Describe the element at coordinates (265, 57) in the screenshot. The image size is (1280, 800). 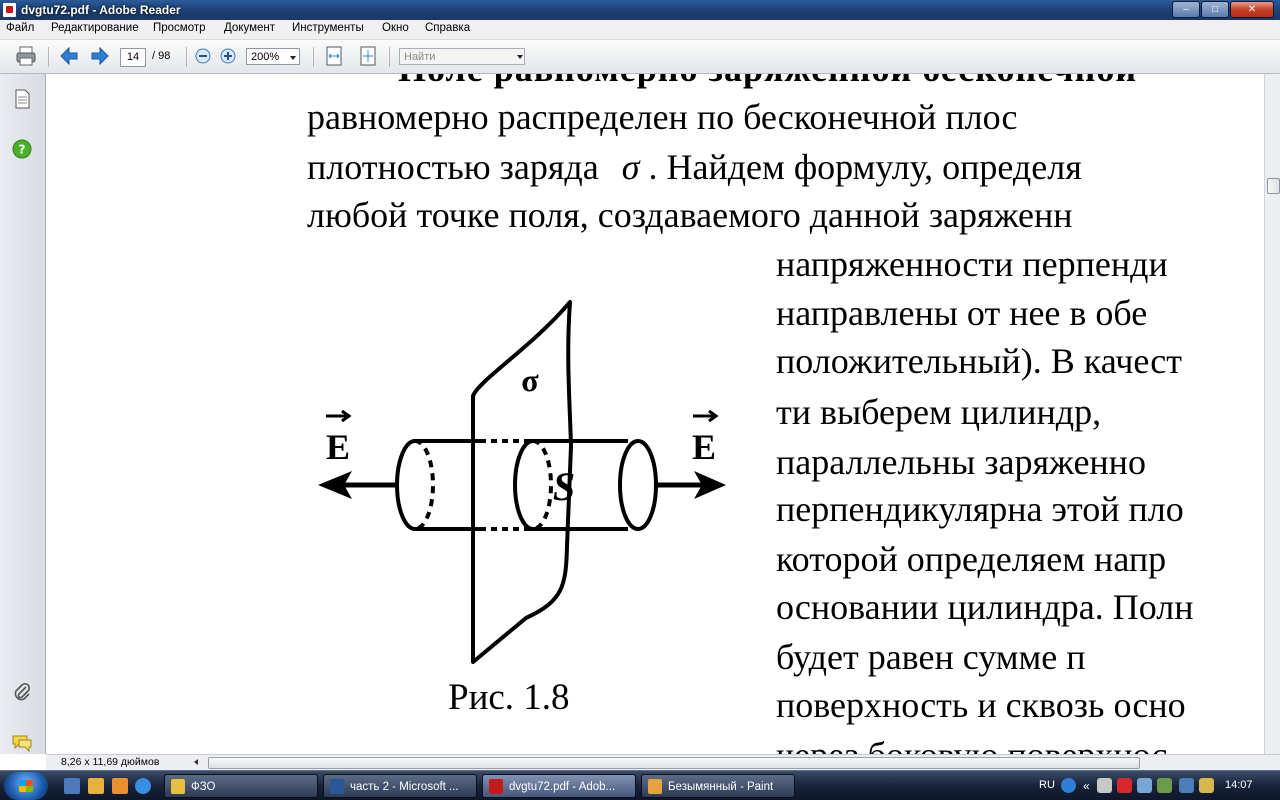
I see `zoom-value: 200%` at that location.